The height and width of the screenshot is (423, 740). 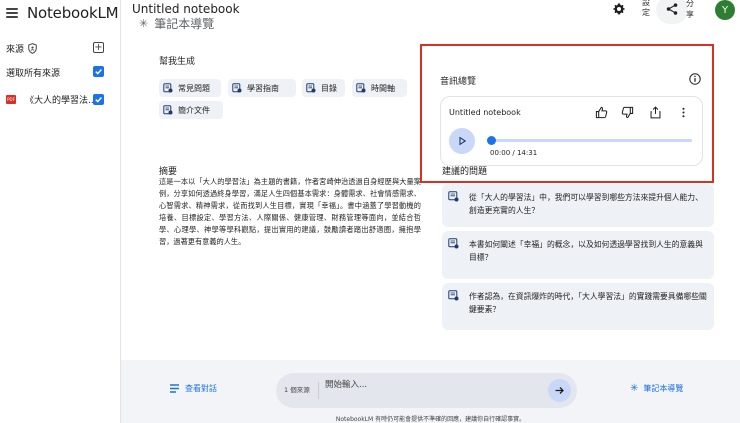 What do you see at coordinates (586, 204) in the screenshot?
I see `suggested-question-text: 從「大人的學習法」中，我們可以學習到哪些方法來提升個人能力、創造更充實的人生？` at bounding box center [586, 204].